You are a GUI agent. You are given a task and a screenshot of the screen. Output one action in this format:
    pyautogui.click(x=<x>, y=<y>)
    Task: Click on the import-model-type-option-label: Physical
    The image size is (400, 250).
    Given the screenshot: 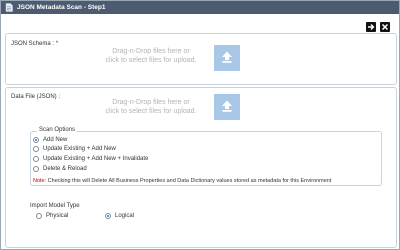 What is the action you would take?
    pyautogui.click(x=57, y=216)
    